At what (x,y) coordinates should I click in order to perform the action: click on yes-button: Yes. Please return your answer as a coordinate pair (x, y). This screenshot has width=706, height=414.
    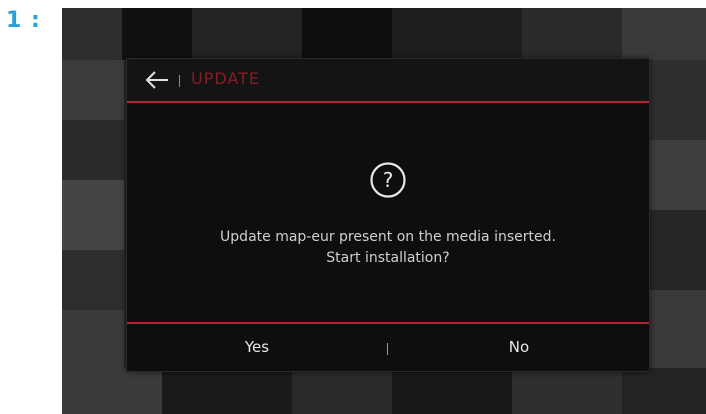
    Looking at the image, I should click on (257, 347).